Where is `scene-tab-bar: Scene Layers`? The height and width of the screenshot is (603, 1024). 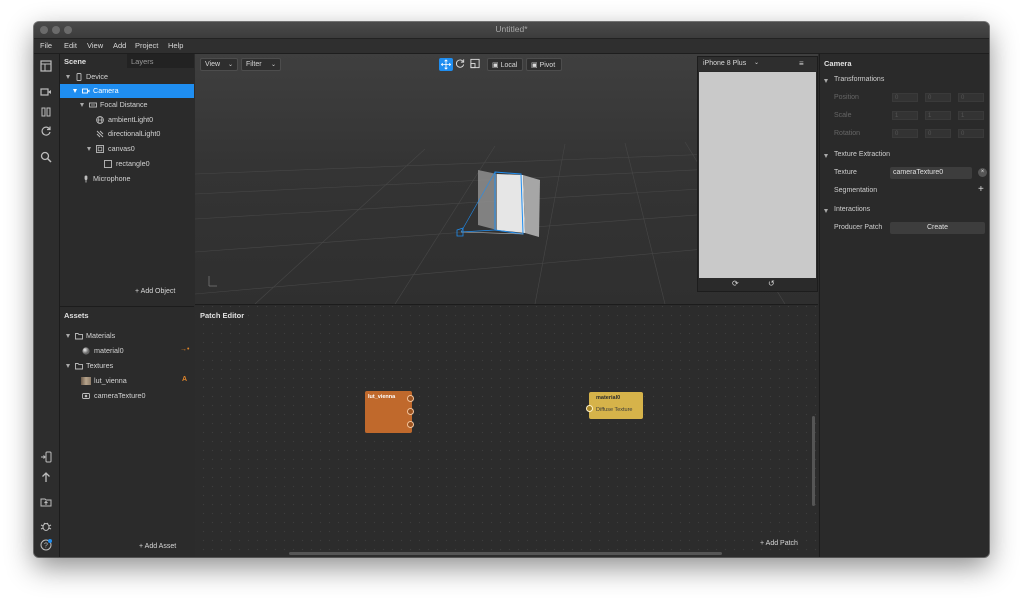 scene-tab-bar: Scene Layers is located at coordinates (127, 61).